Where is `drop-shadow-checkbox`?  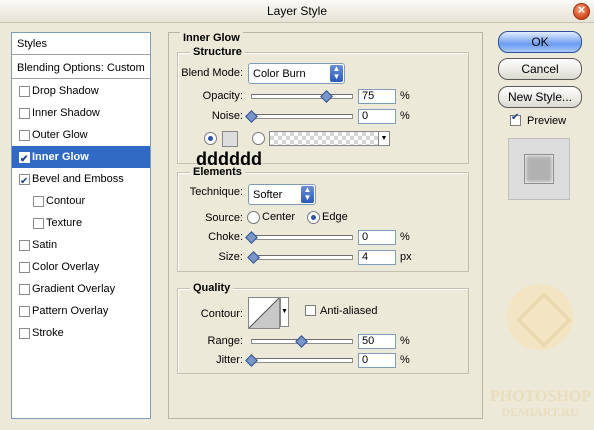
drop-shadow-checkbox is located at coordinates (24, 91).